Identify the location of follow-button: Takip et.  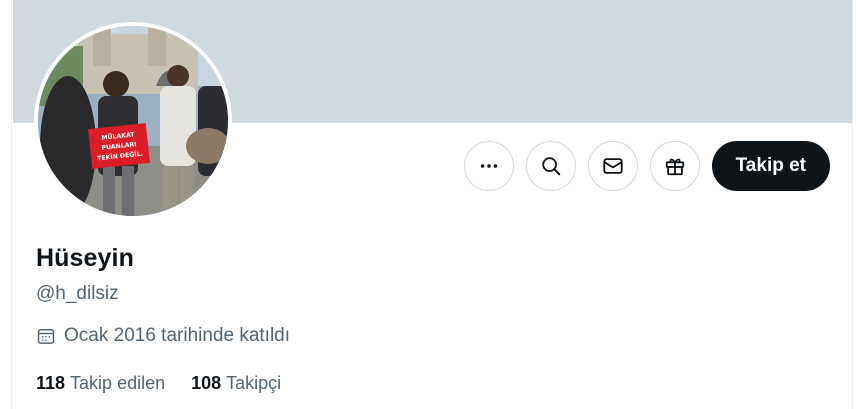
(770, 166).